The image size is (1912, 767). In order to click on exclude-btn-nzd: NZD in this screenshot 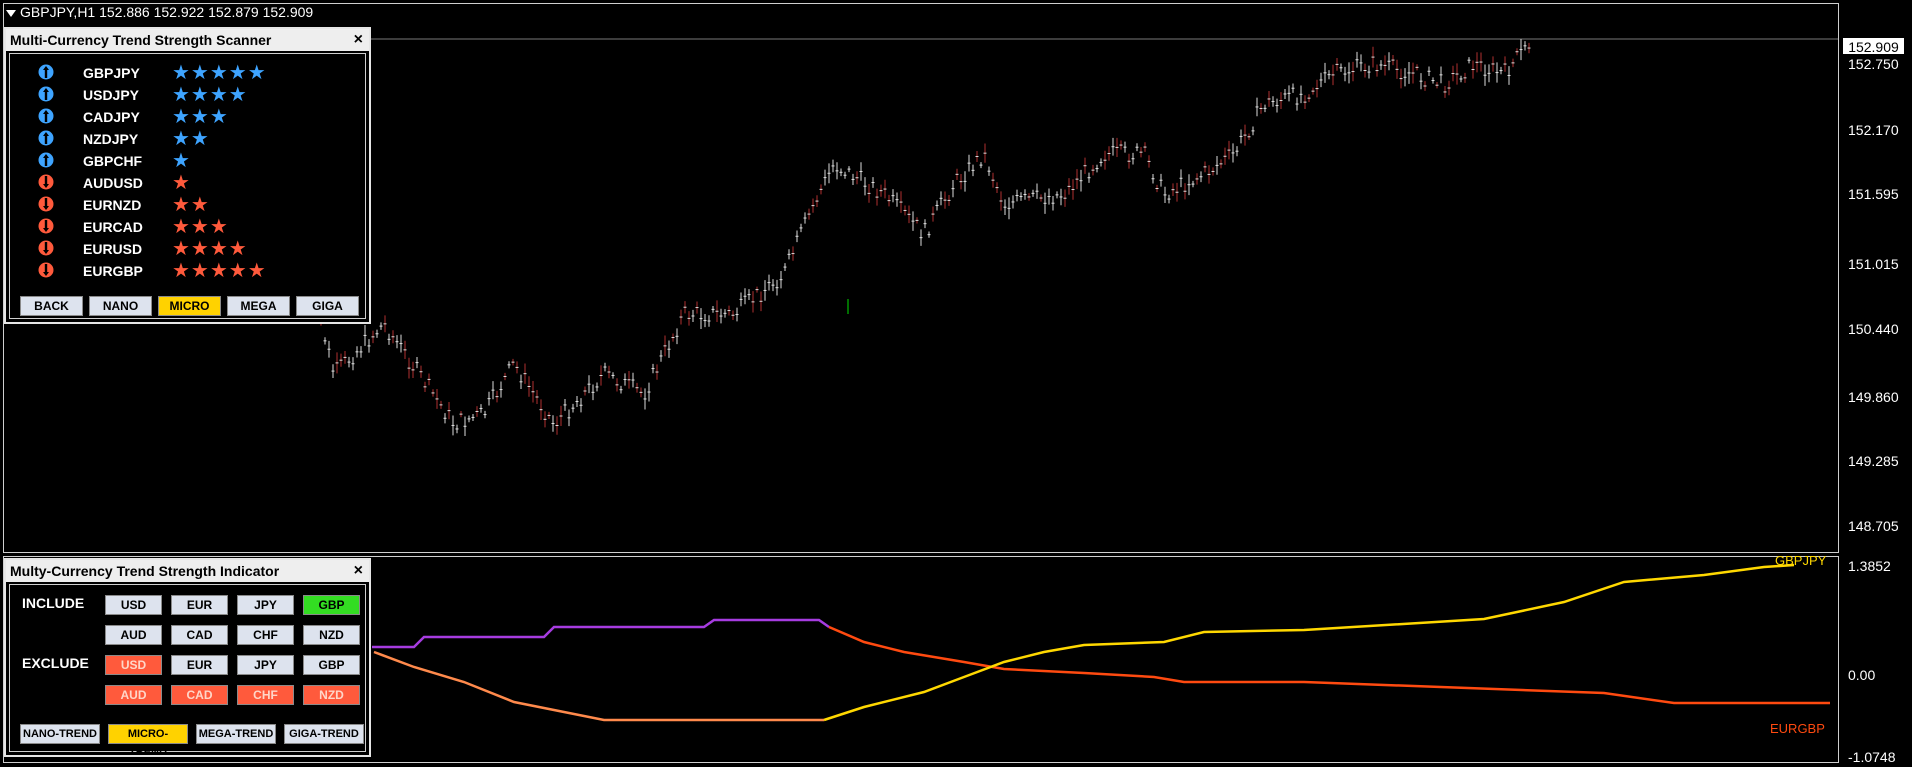, I will do `click(331, 695)`.